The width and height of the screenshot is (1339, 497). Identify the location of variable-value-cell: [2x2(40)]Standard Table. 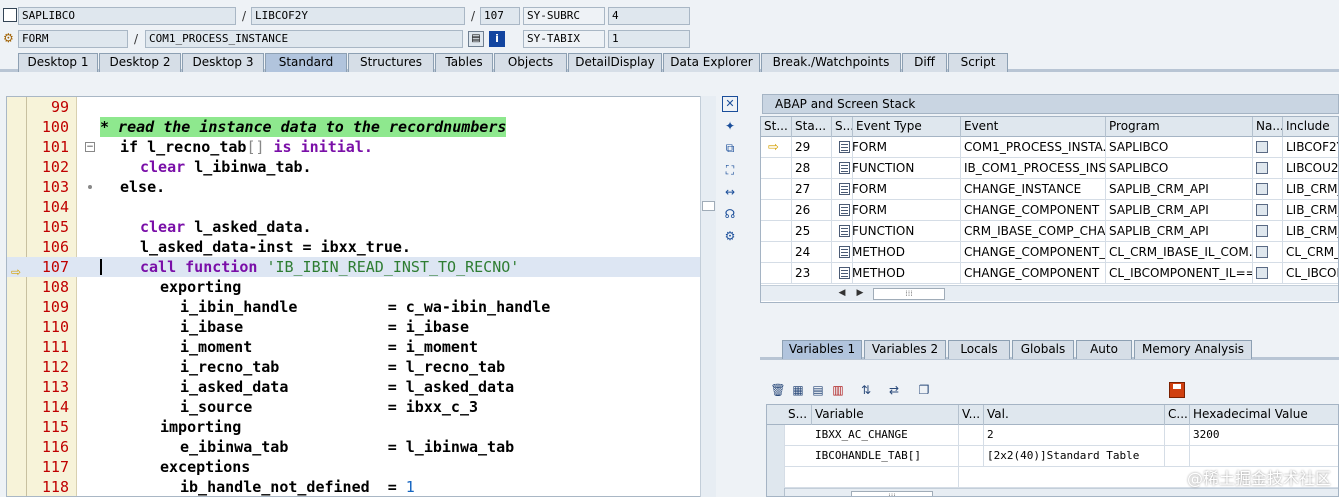
(1074, 456).